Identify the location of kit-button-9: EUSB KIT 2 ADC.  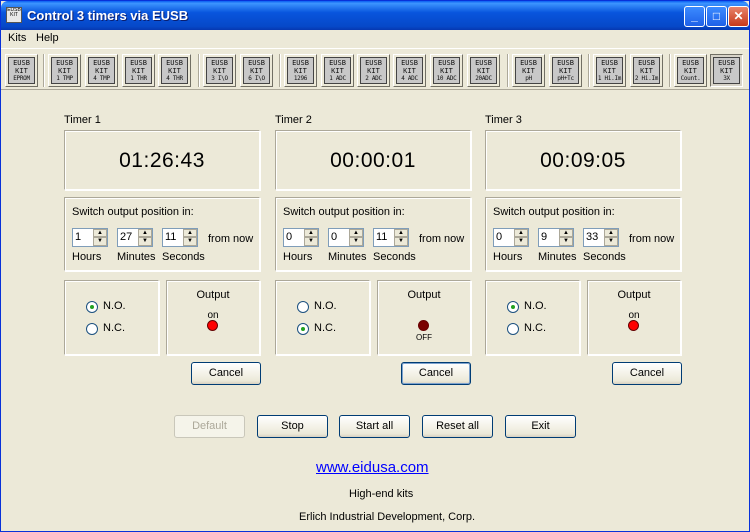
(373, 70).